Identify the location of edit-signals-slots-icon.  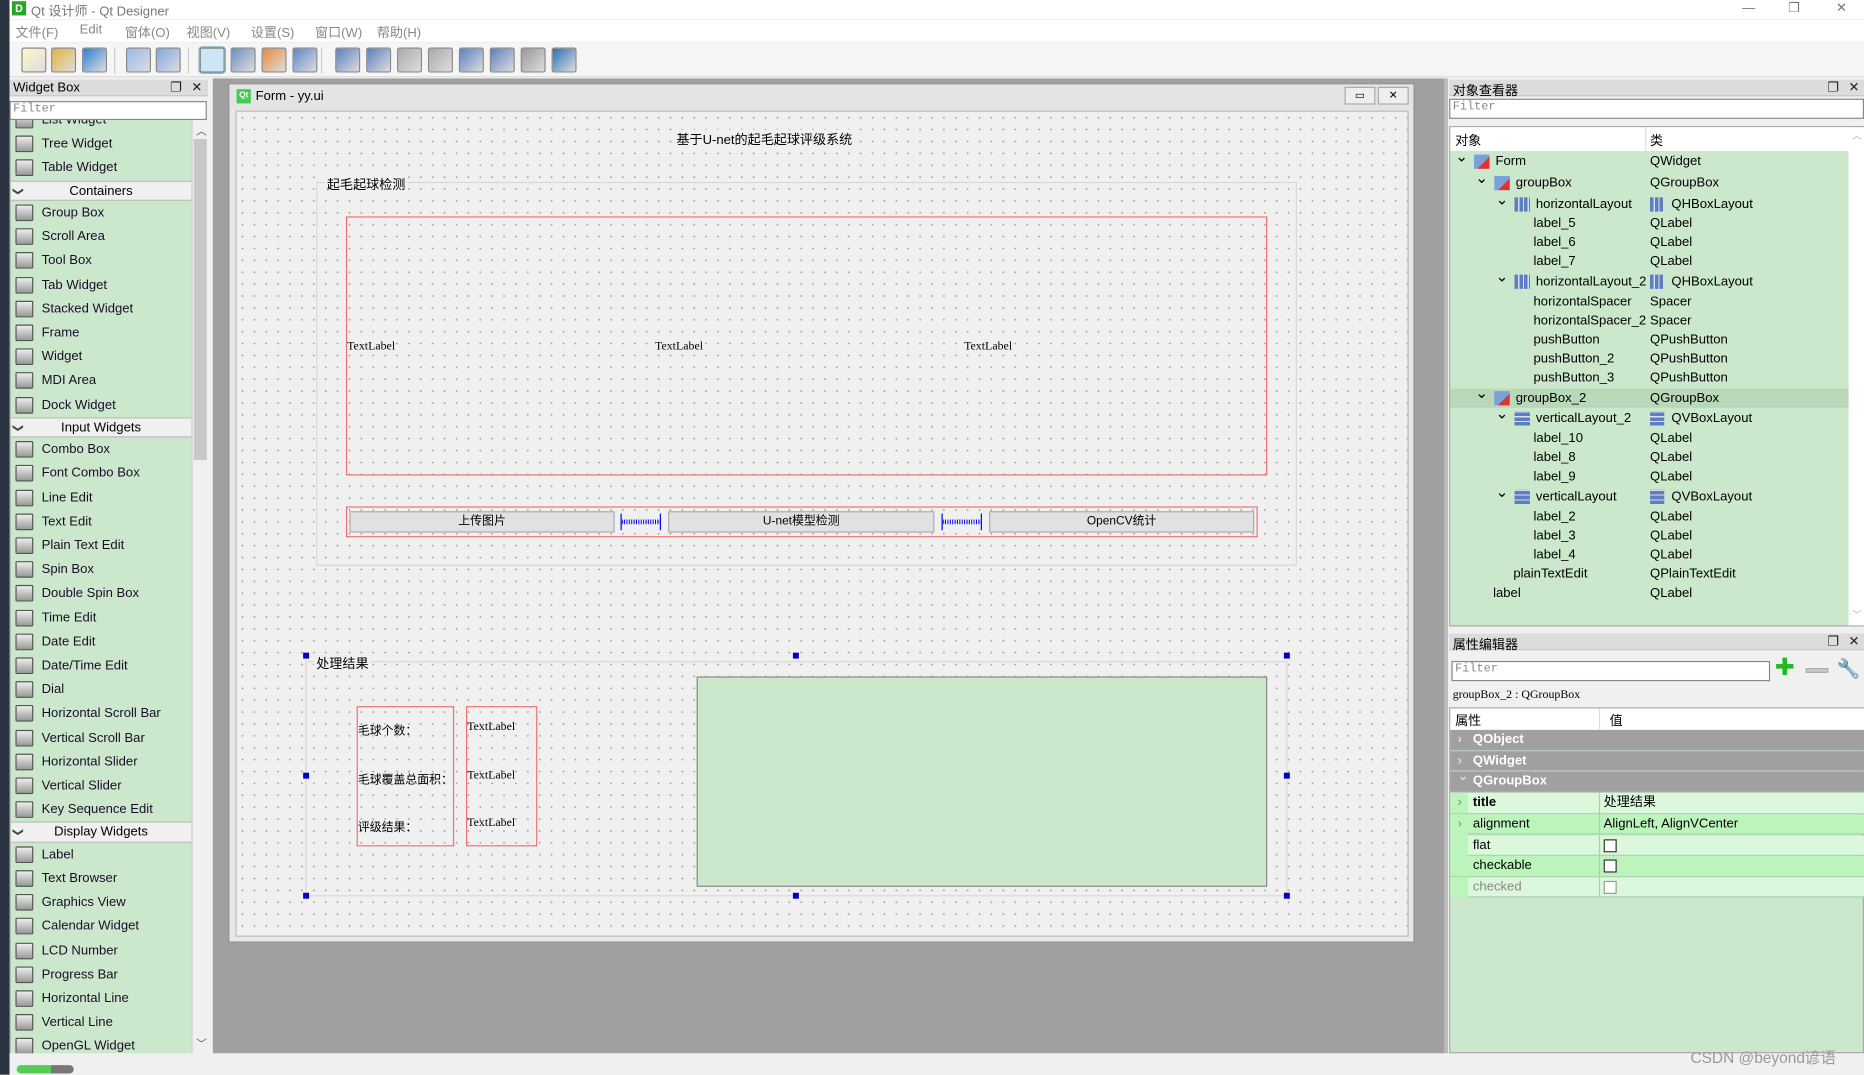
(243, 60).